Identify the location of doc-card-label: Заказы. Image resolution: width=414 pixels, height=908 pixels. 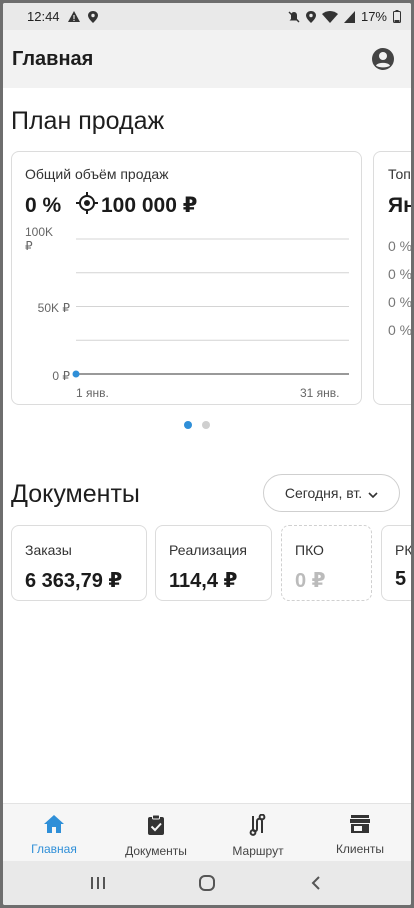
(48, 550).